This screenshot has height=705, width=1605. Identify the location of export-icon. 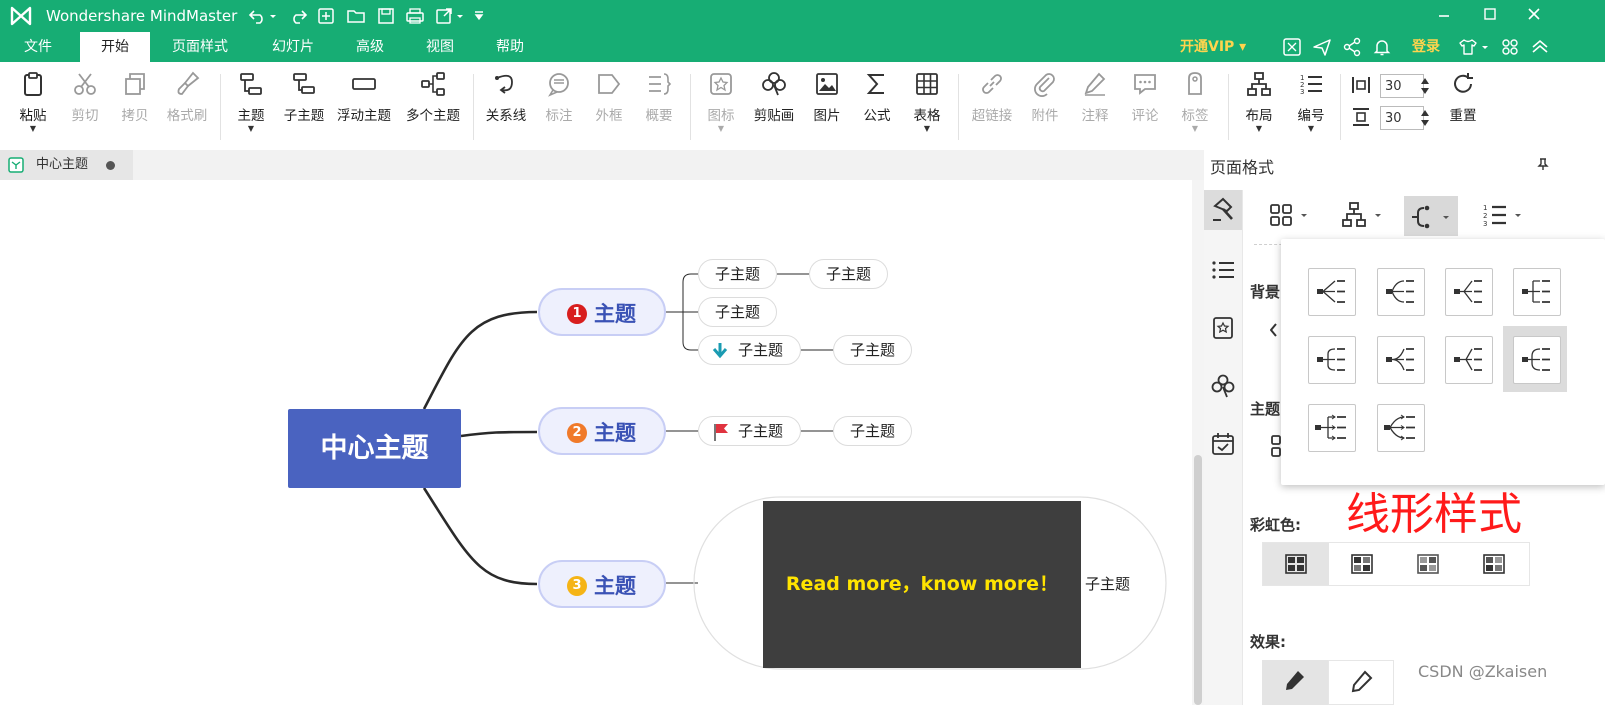
(444, 16).